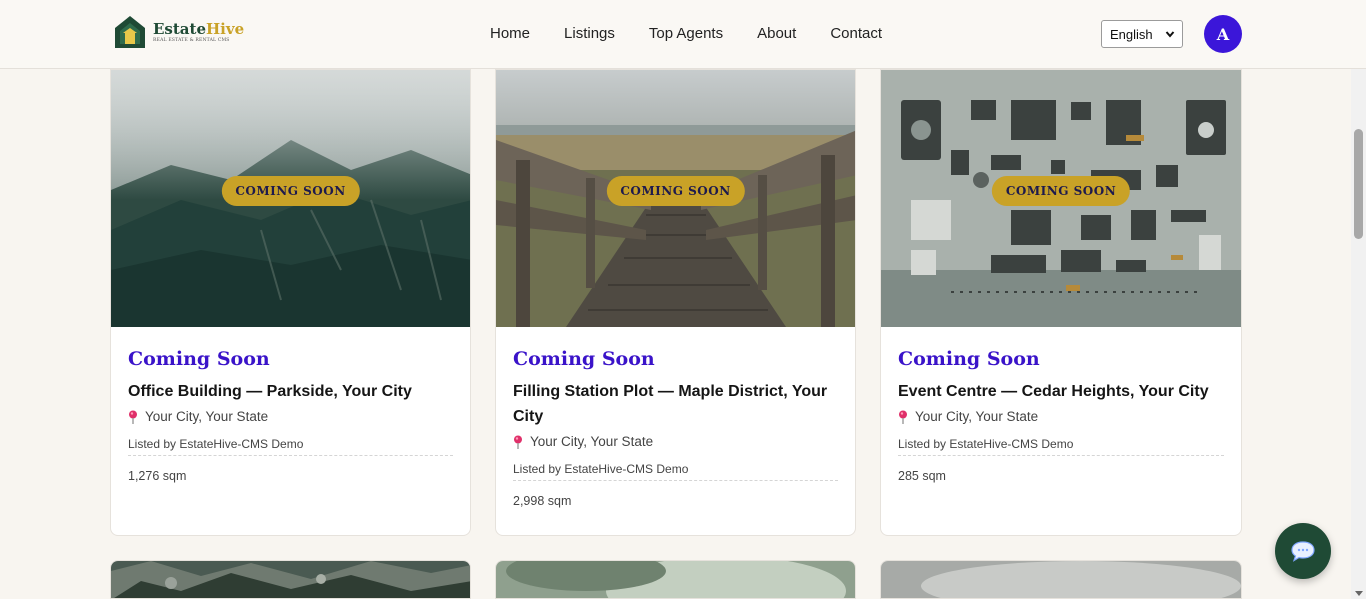  I want to click on nav-home: Home, so click(510, 34).